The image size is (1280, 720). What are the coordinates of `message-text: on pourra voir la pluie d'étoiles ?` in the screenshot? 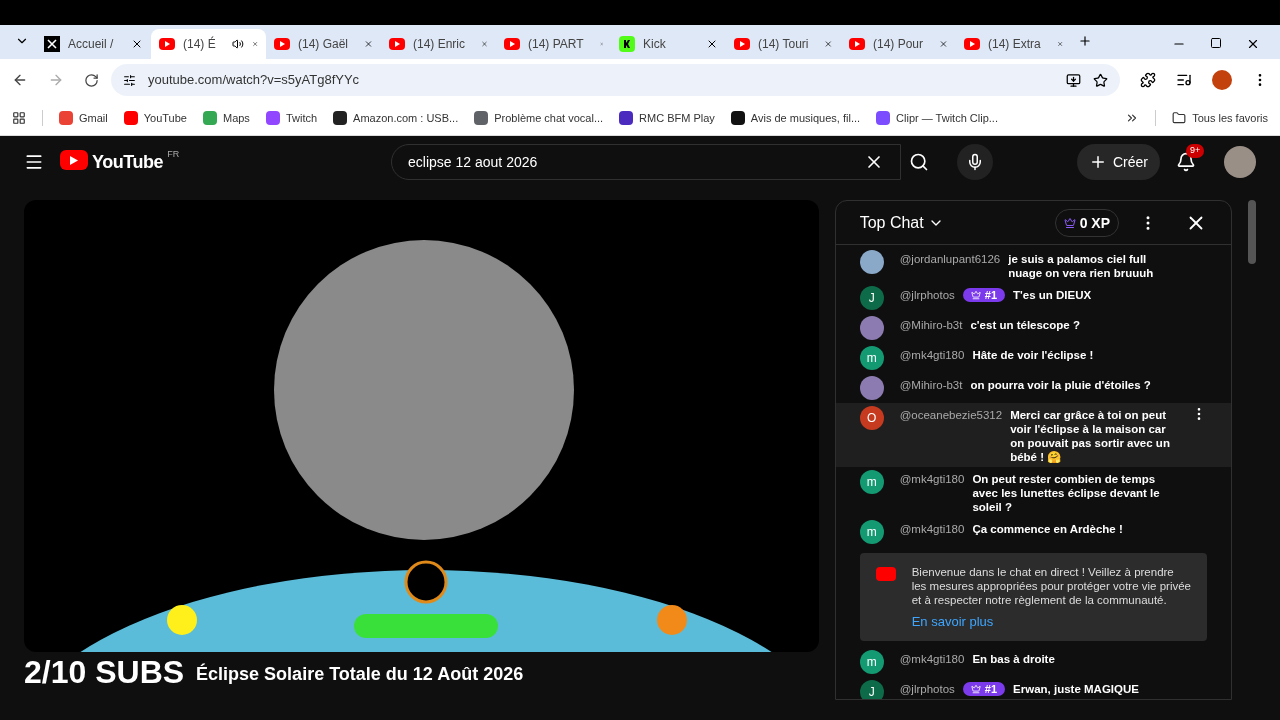 It's located at (1061, 385).